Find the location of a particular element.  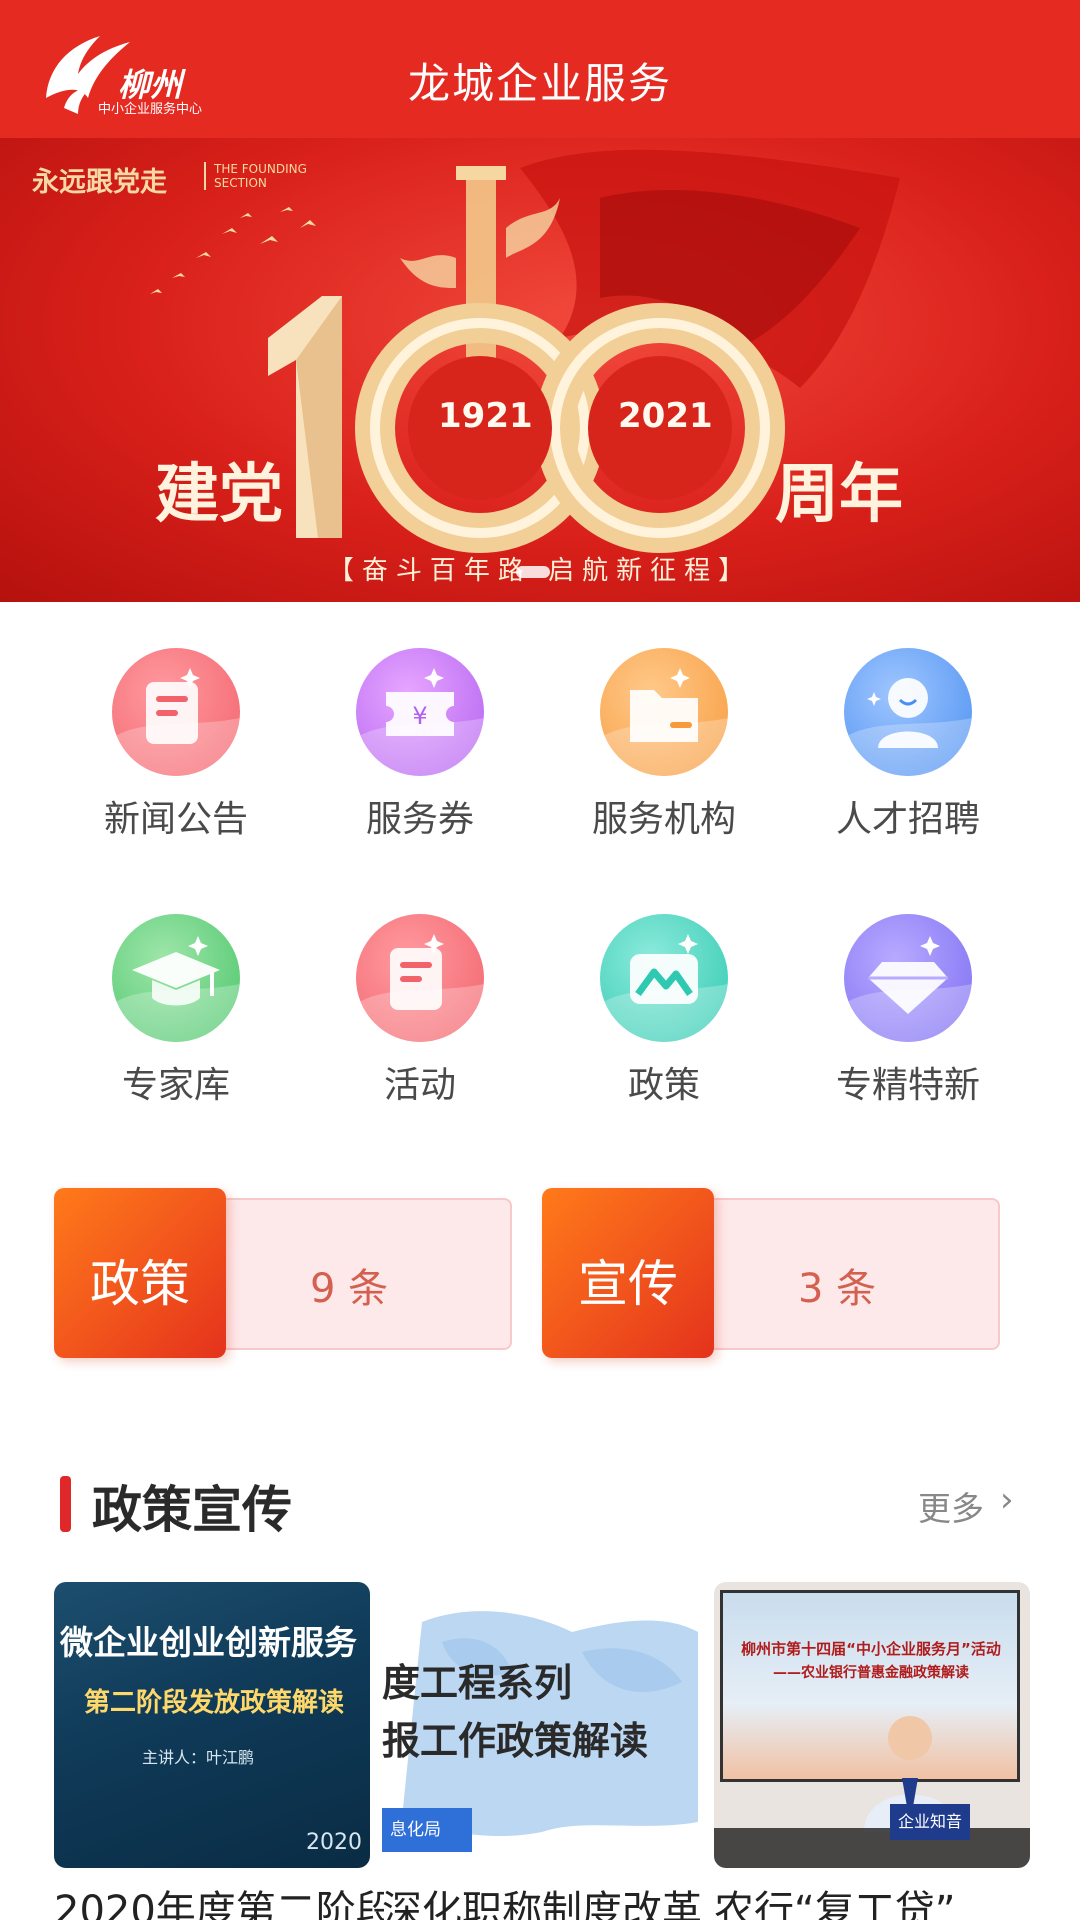

stat-card-label: 政策 is located at coordinates (140, 1284).